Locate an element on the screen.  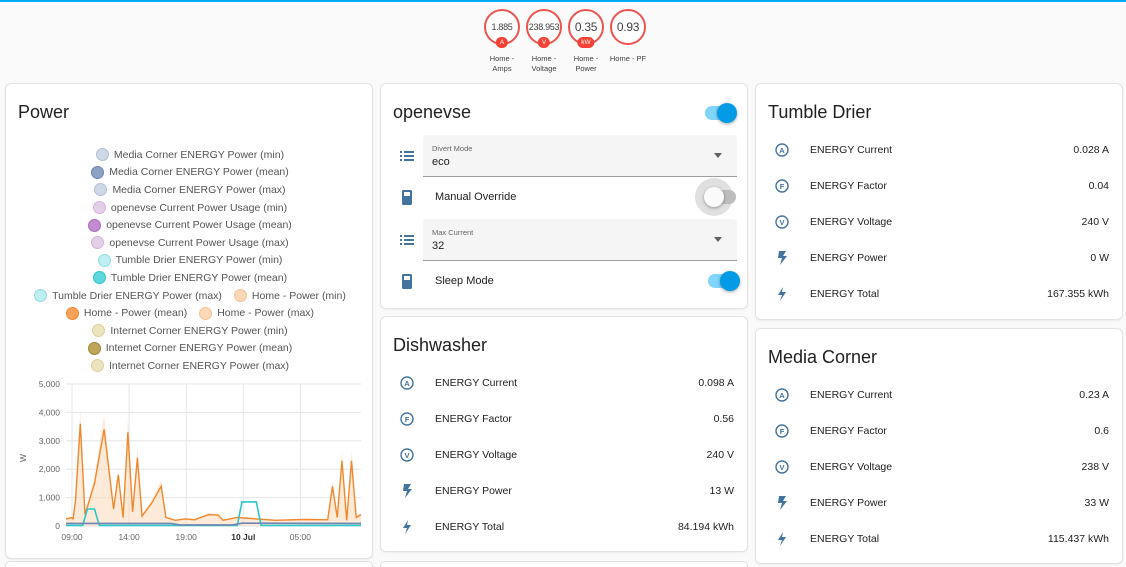
y-axis-label: W is located at coordinates (23, 458).